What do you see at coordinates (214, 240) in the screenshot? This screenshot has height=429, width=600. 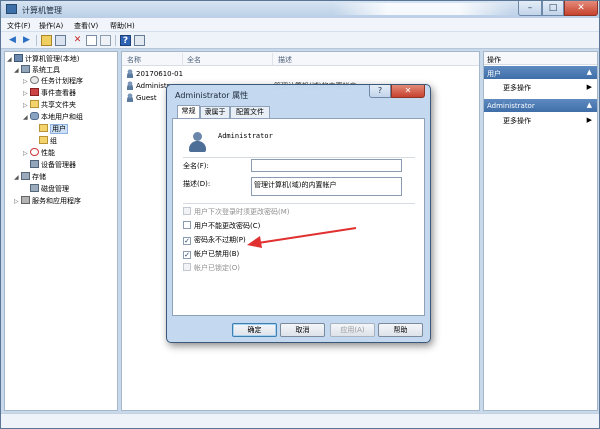 I see `password-never-expires-checkbox: ✓ 密码永不过期(P)` at bounding box center [214, 240].